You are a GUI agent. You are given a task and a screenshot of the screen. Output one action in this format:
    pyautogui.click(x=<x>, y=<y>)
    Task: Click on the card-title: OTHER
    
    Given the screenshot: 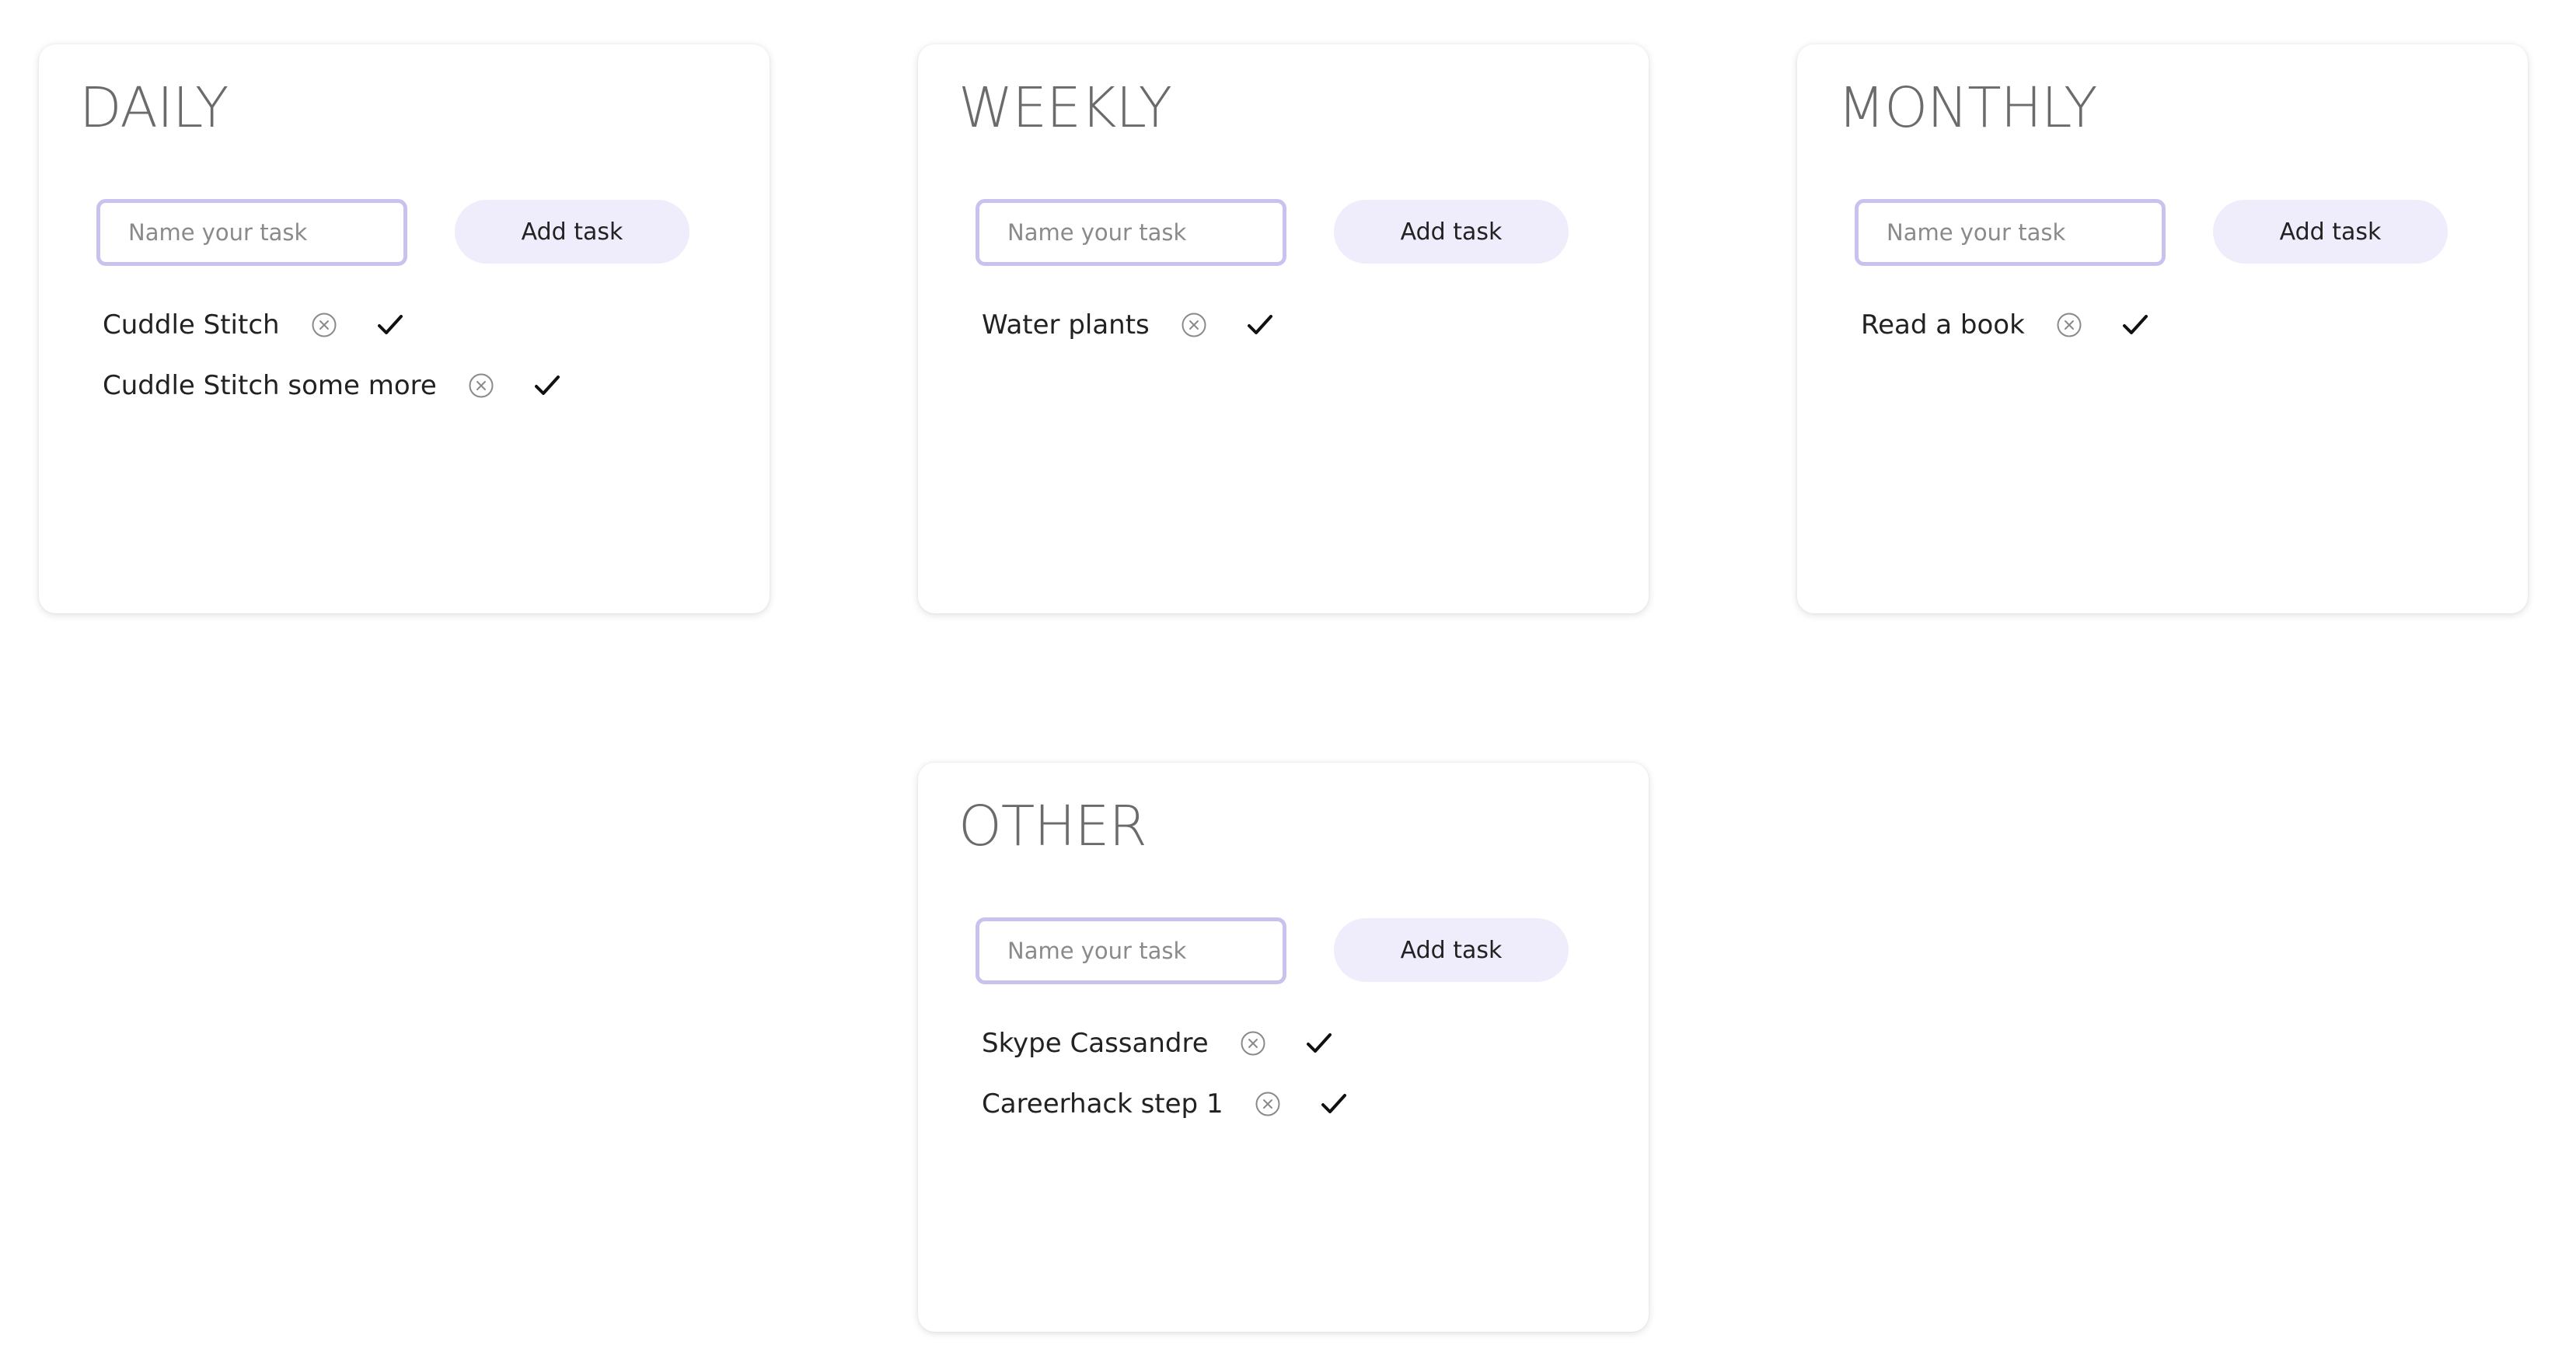 What is the action you would take?
    pyautogui.click(x=1052, y=826)
    